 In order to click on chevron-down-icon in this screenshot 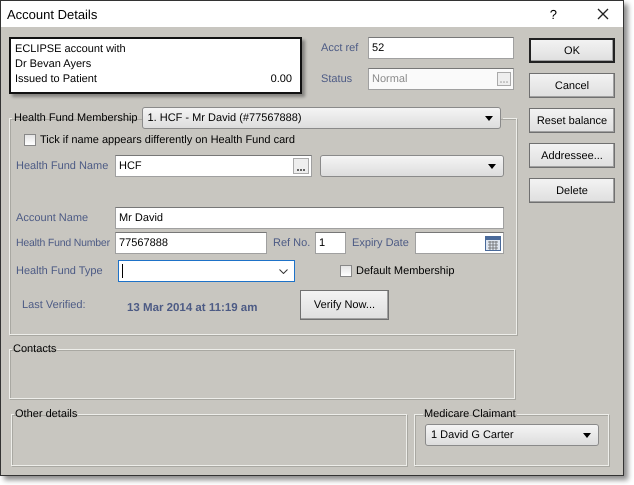, I will do `click(283, 271)`.